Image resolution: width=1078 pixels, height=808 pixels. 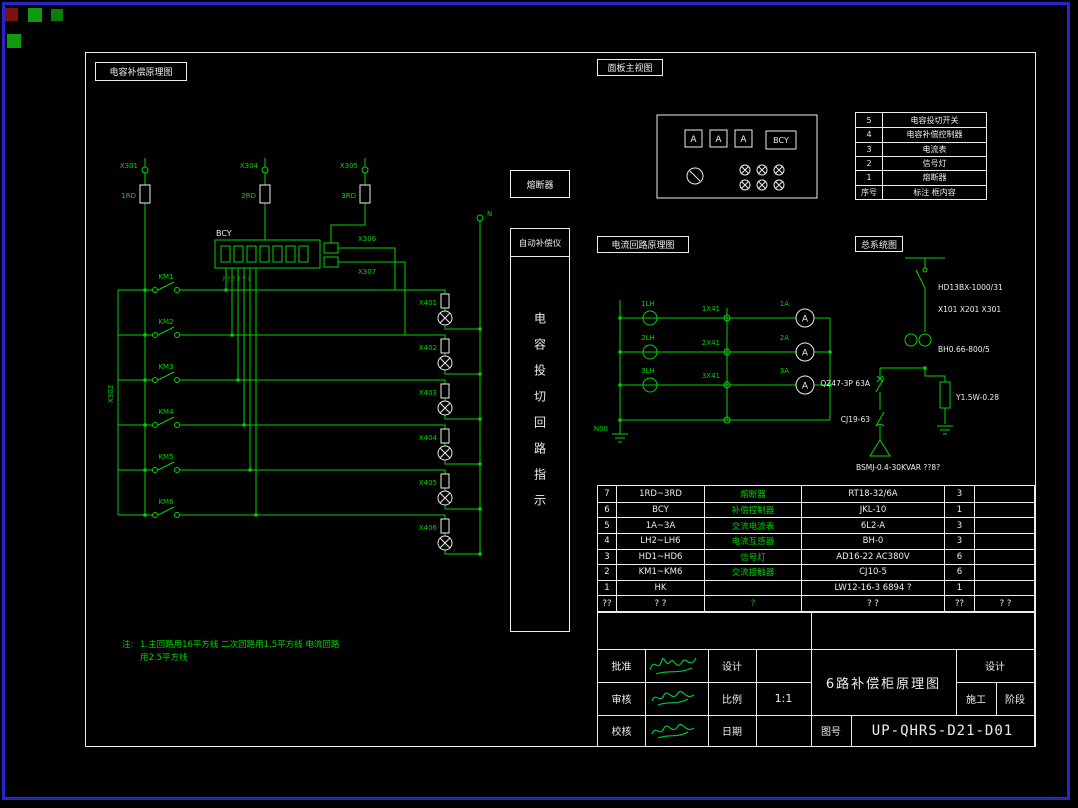 I want to click on part-no: 4, so click(x=607, y=540).